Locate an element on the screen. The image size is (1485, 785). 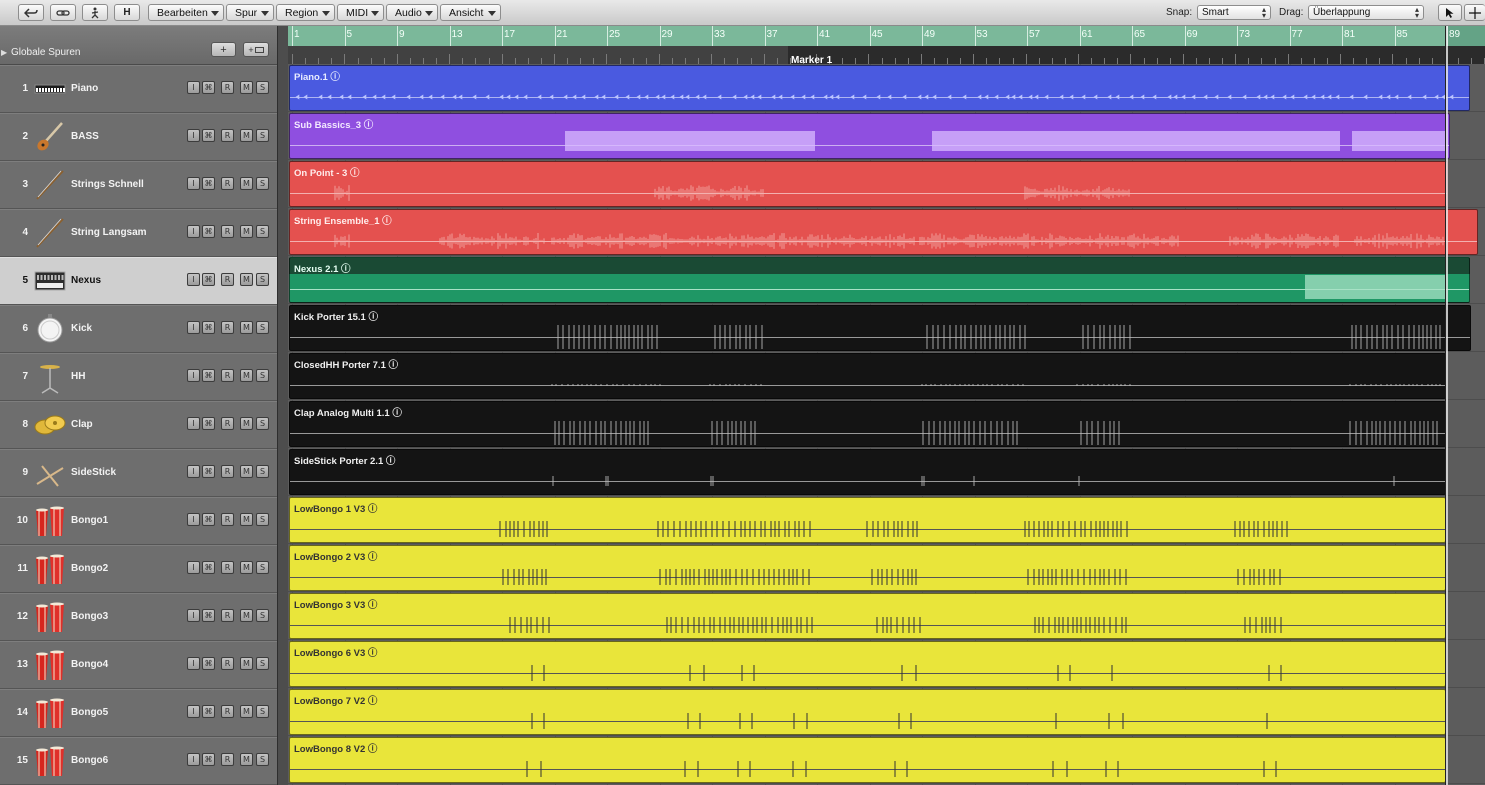
violin-bow-icon is located at coordinates (50, 233).